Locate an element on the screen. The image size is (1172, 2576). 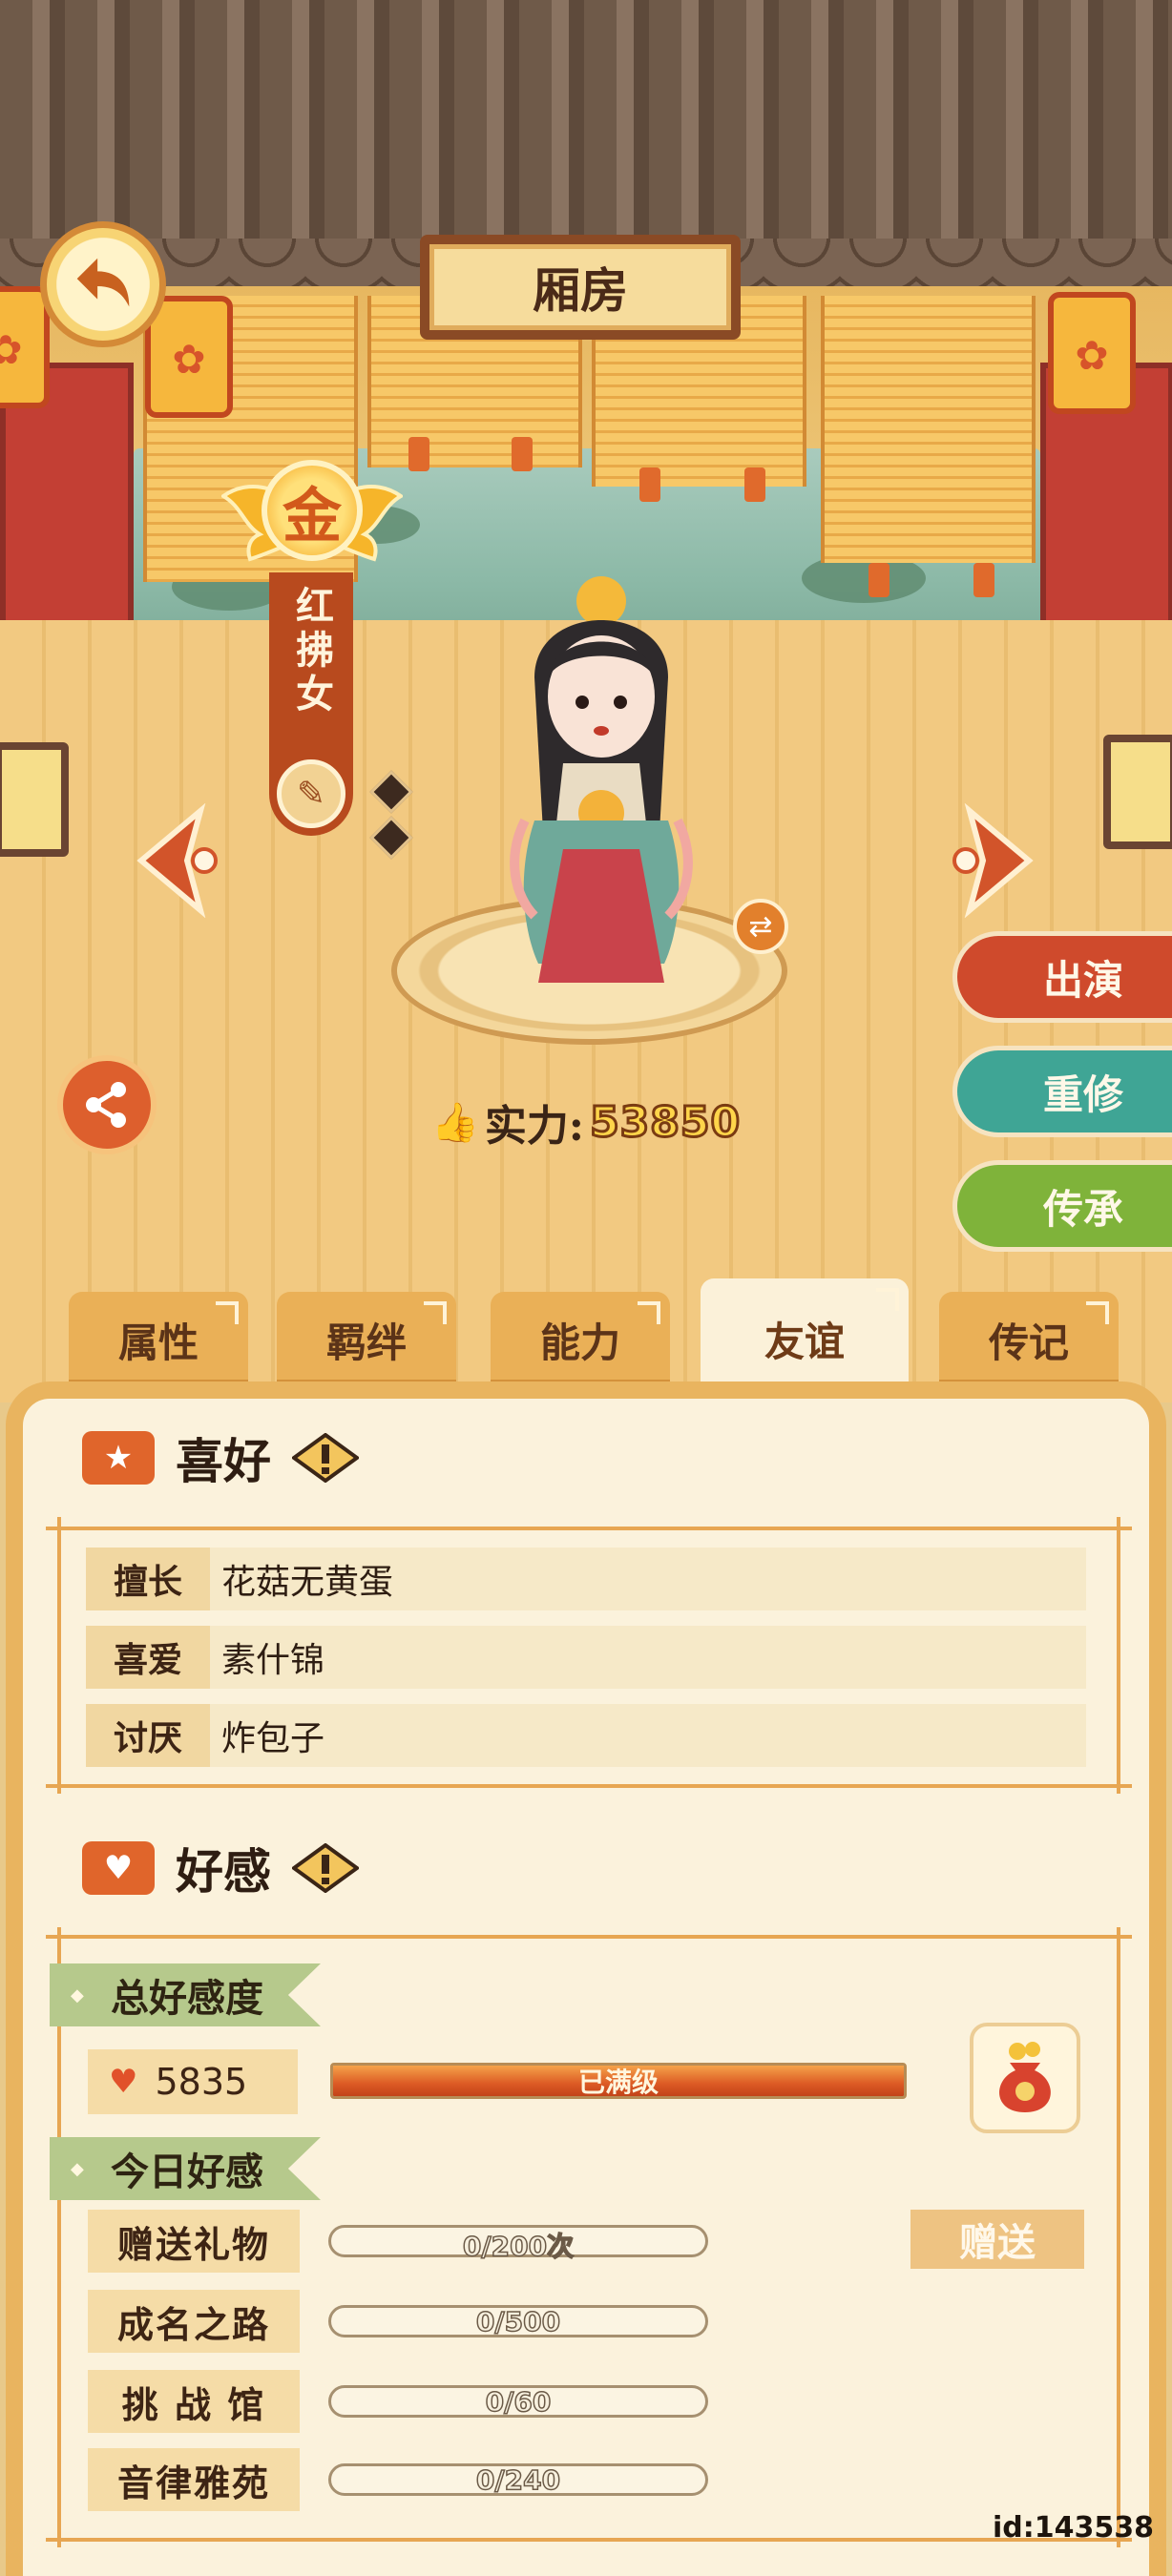
hobby-value: 素什锦 is located at coordinates (273, 1660).